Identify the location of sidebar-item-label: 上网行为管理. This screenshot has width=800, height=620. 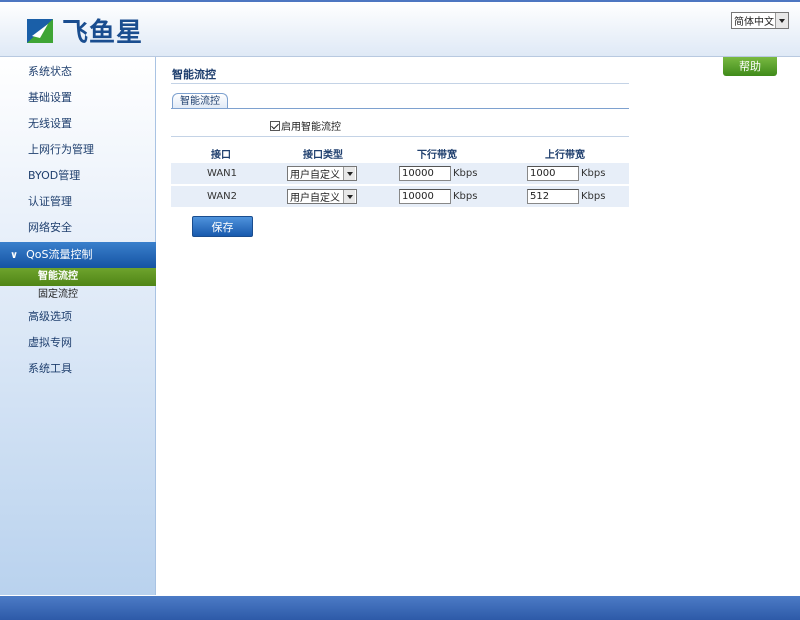
(61, 149).